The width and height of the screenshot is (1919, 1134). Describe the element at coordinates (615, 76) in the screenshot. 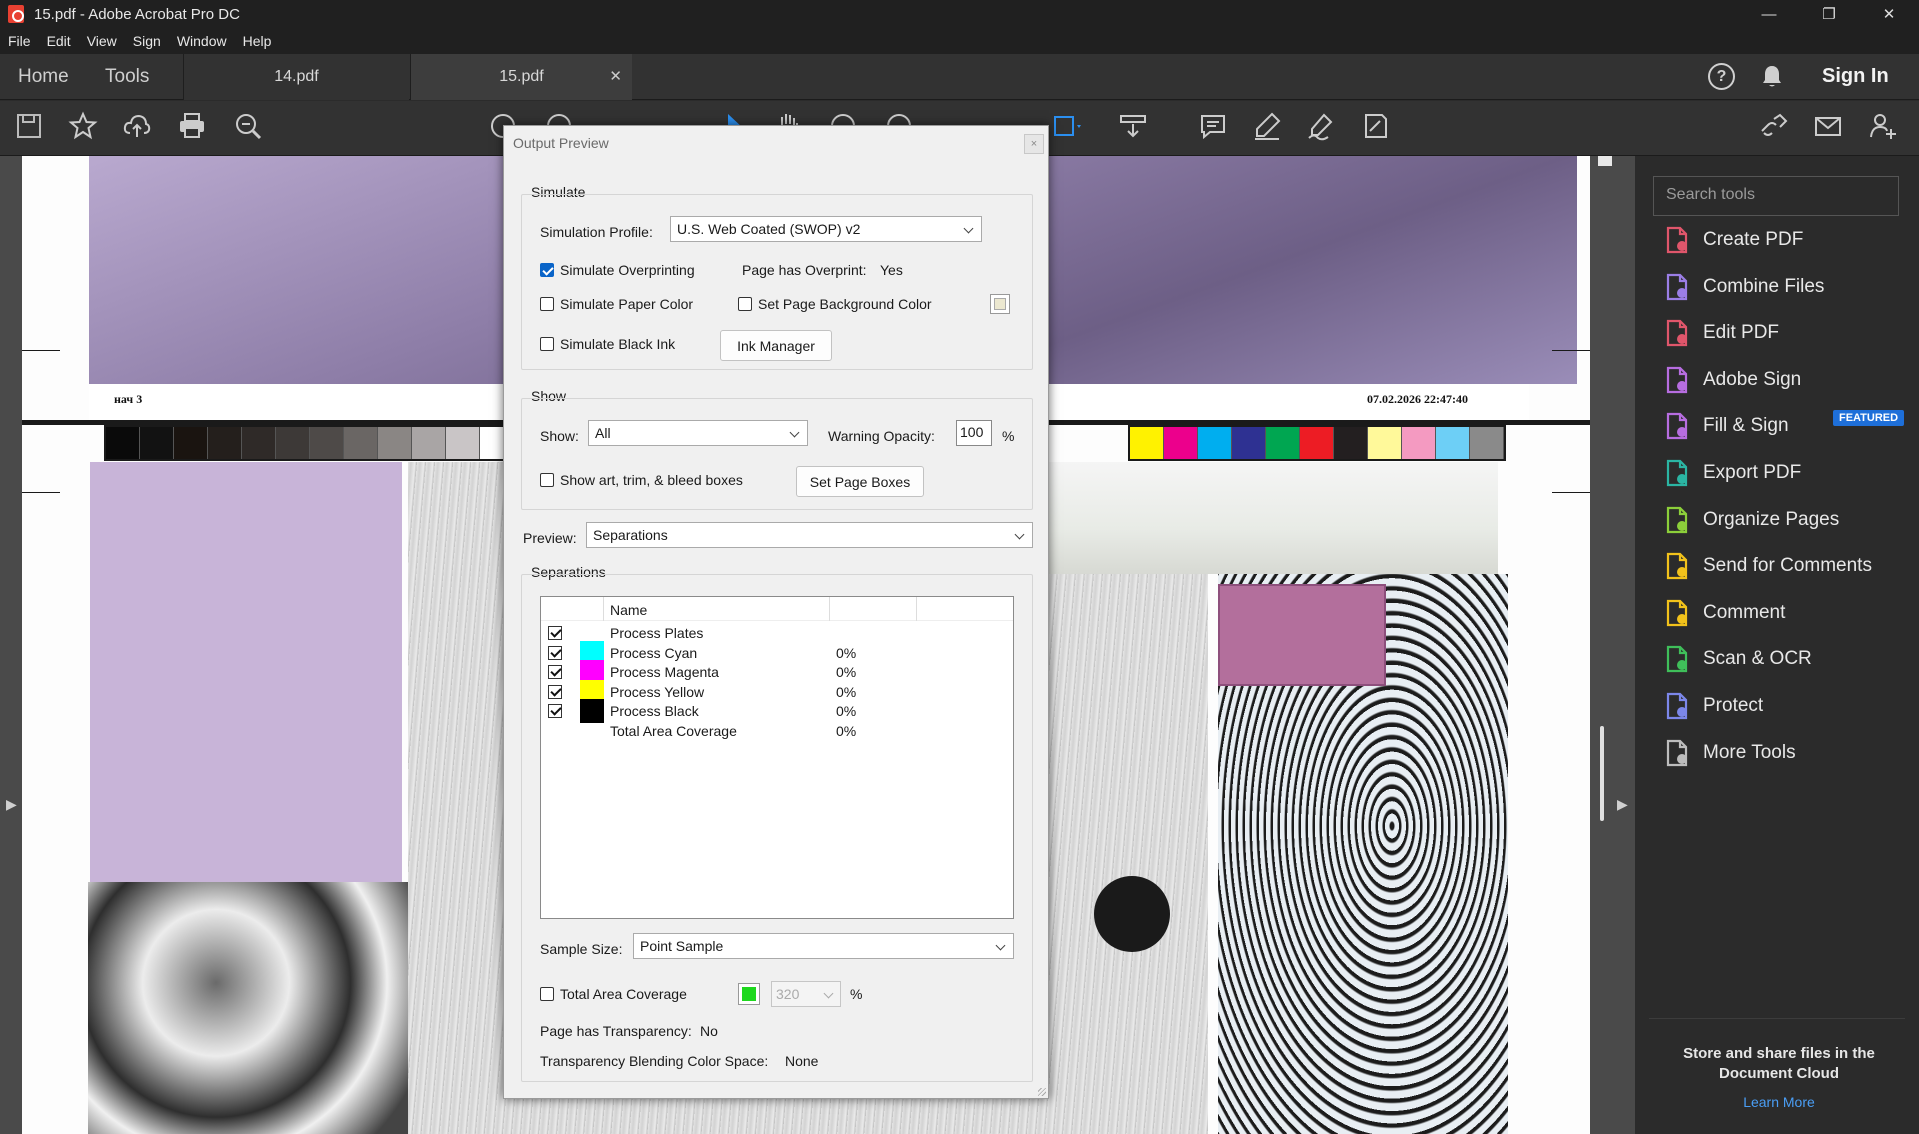

I see `close-tab-icon: ✕` at that location.